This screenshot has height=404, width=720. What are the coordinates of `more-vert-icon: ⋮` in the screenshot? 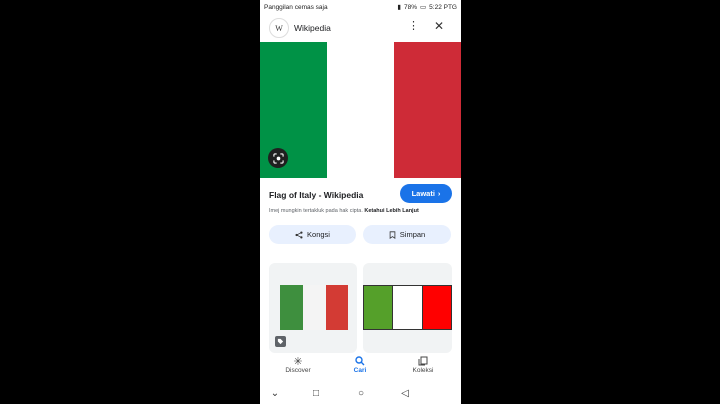 It's located at (413, 26).